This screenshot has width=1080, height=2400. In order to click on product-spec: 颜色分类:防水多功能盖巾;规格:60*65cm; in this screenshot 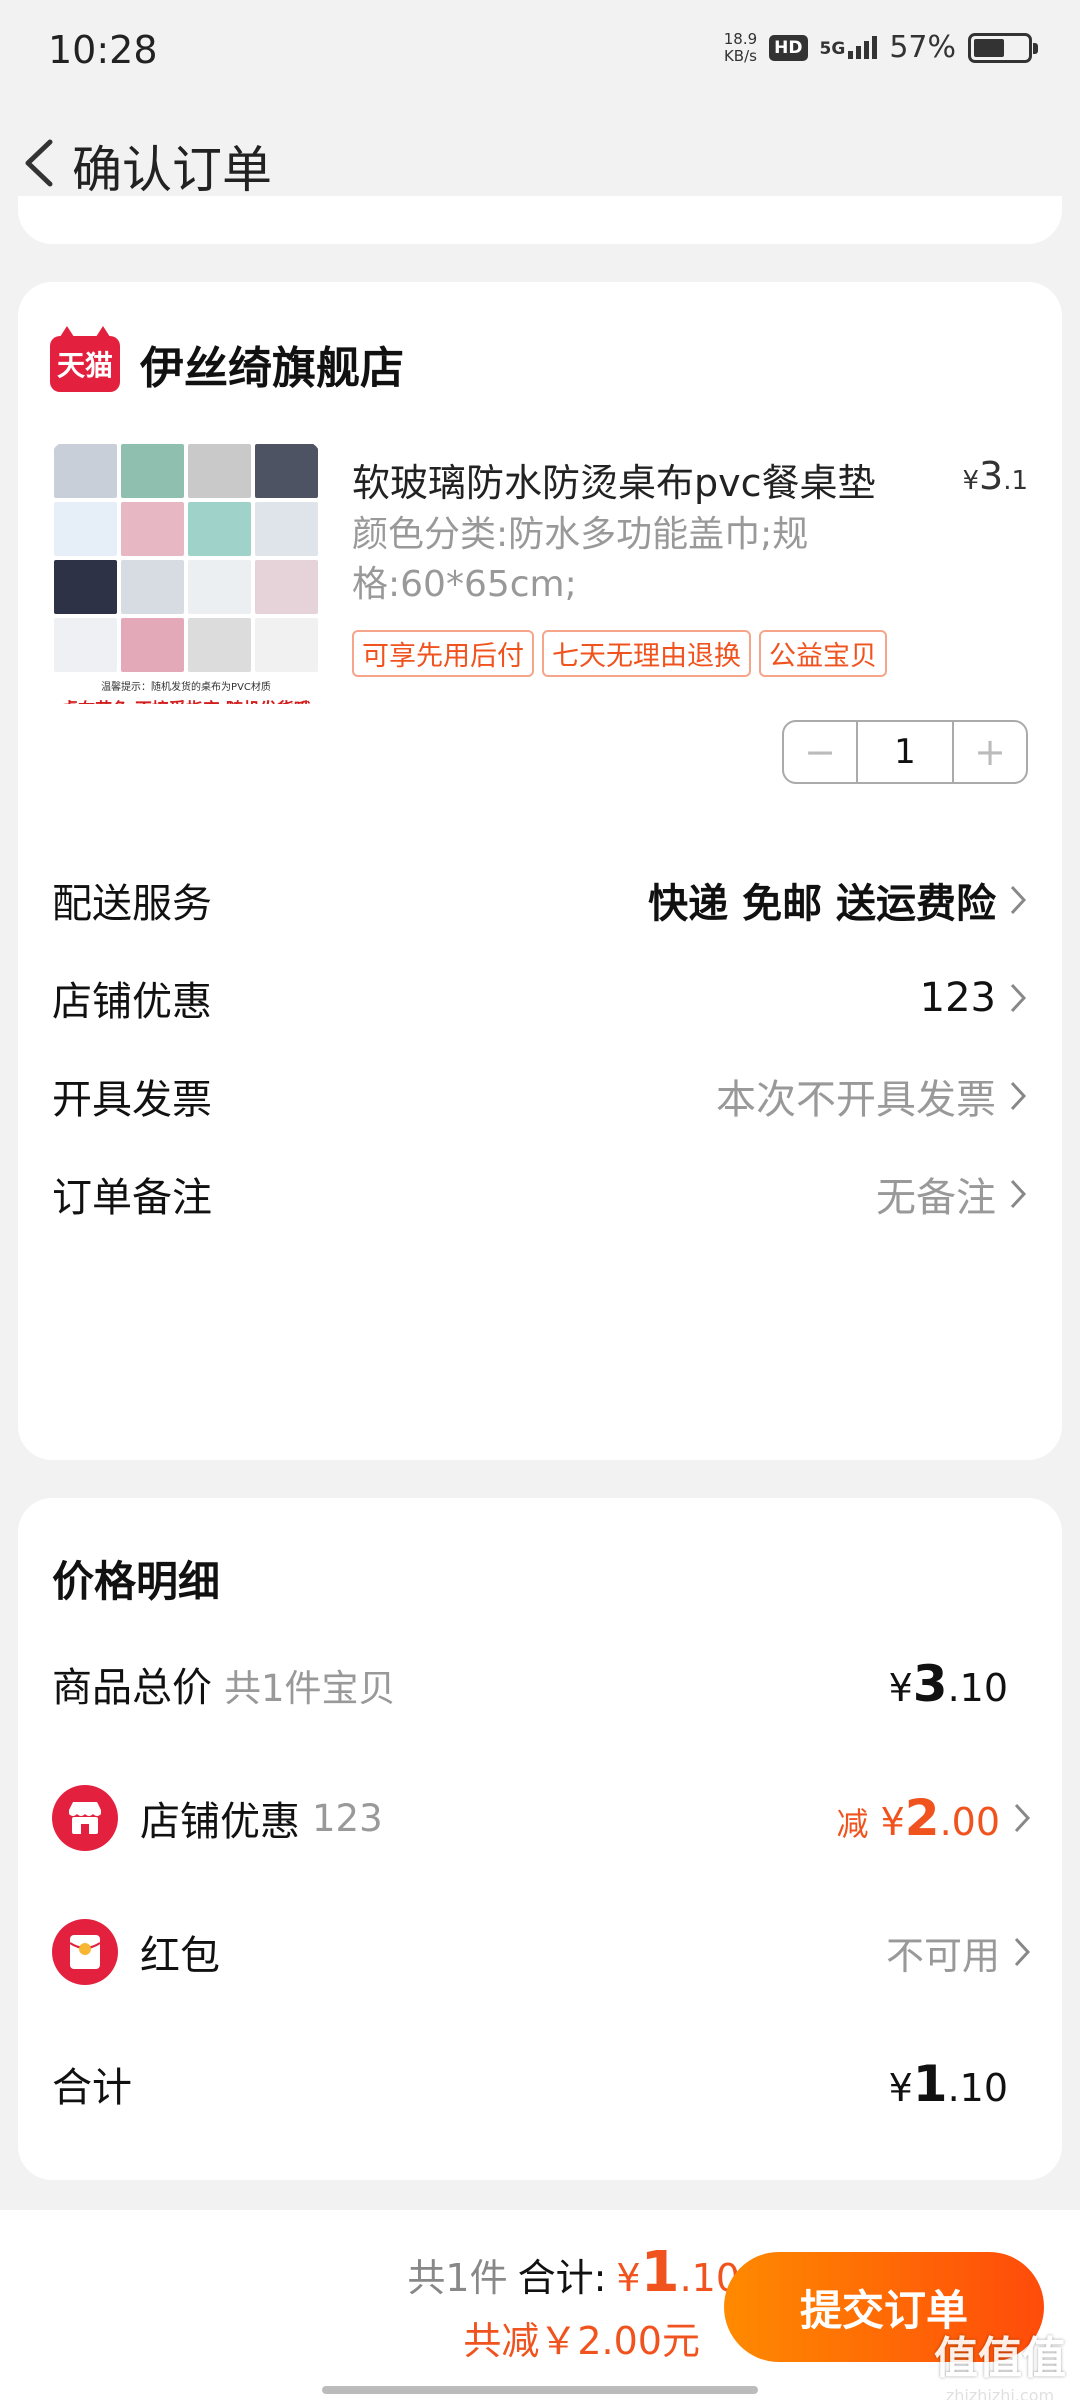, I will do `click(632, 560)`.